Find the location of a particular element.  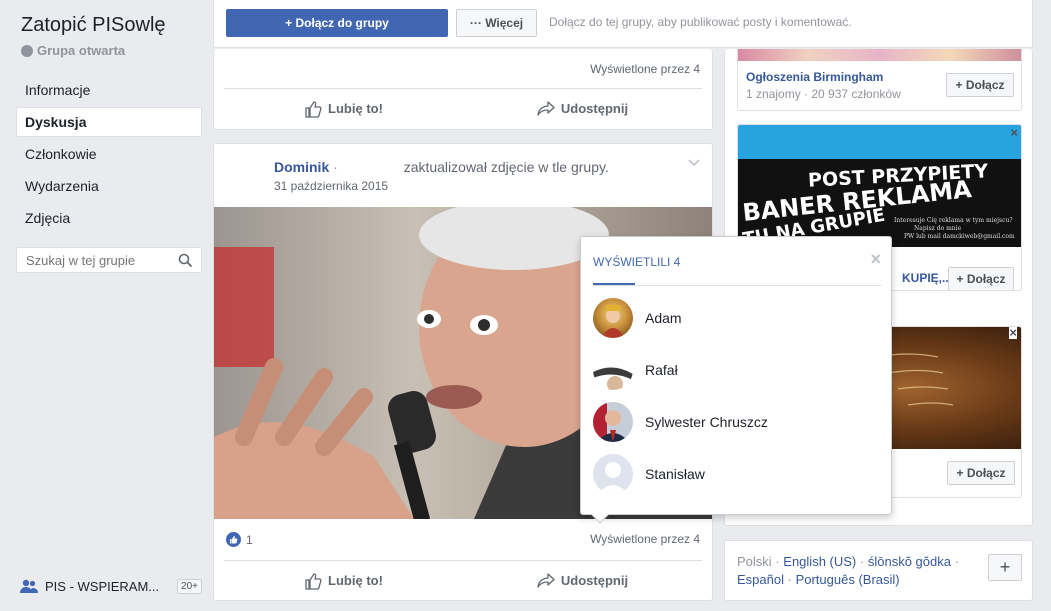

post2-actions: Lubię to! Udostępnij is located at coordinates (463, 580).